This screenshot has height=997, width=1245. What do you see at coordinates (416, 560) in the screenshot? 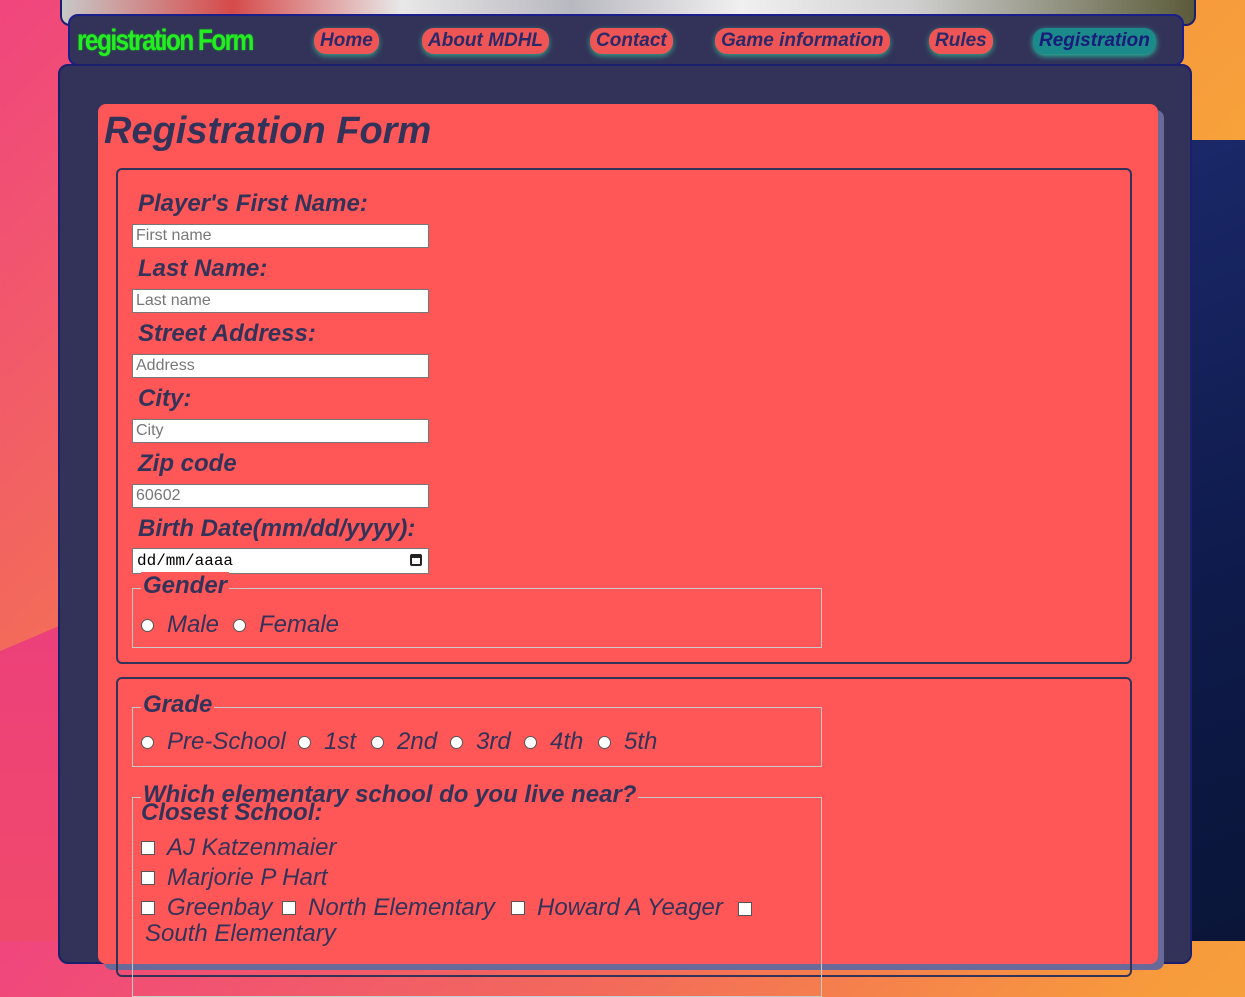
I see `calendar-icon` at bounding box center [416, 560].